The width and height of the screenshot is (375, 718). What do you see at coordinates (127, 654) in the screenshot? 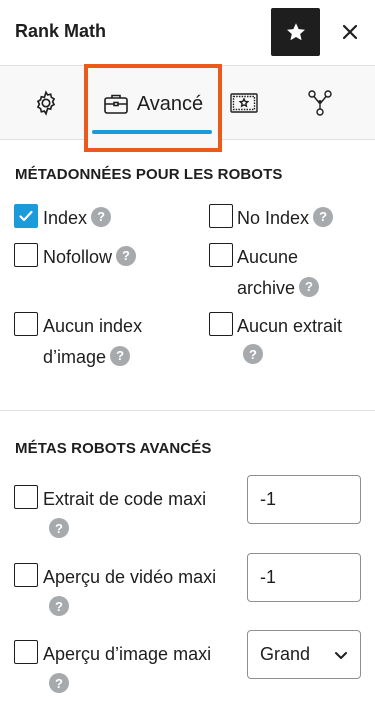
I see `max-image-preview-label: Aperçu d’image maxi` at bounding box center [127, 654].